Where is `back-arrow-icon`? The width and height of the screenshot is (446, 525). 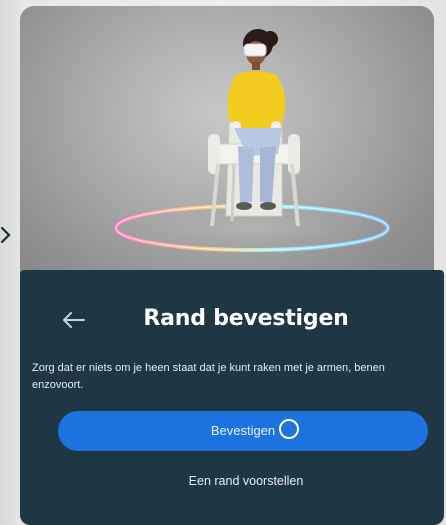 back-arrow-icon is located at coordinates (73, 320).